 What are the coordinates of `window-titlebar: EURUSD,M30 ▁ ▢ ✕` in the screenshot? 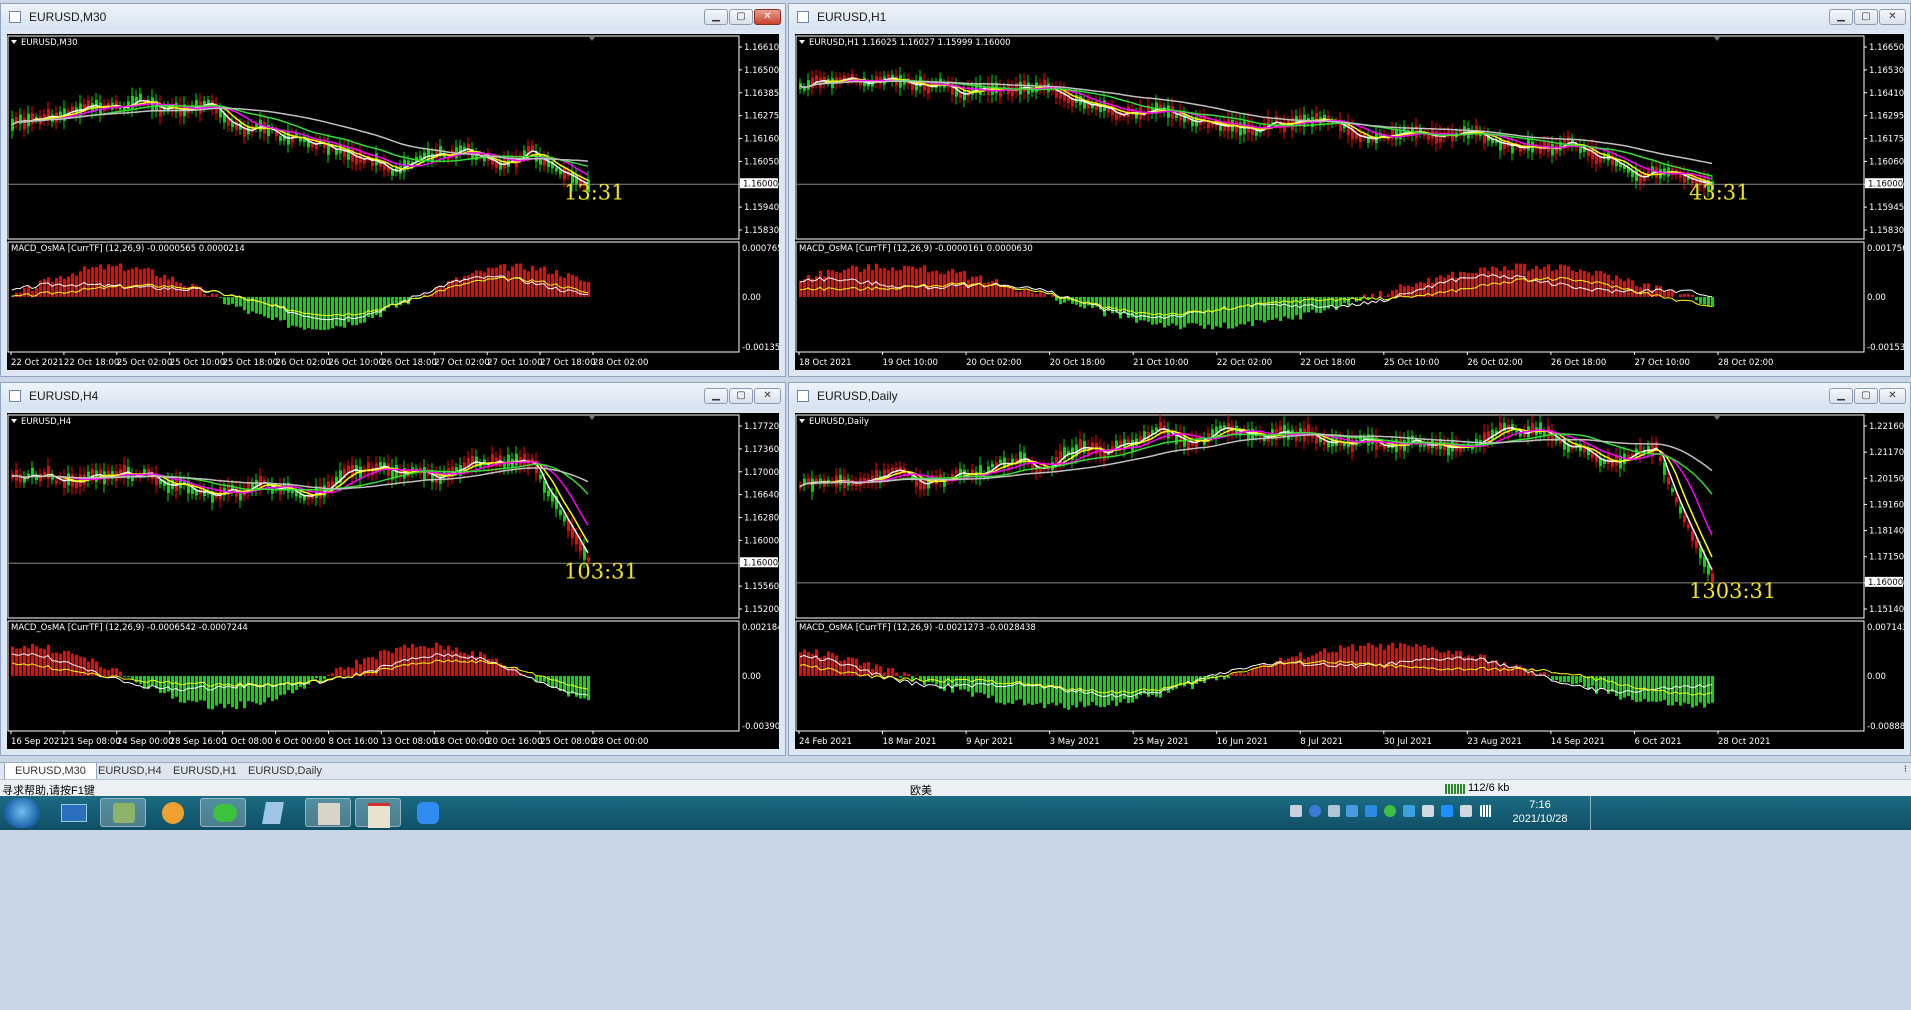 It's located at (393, 17).